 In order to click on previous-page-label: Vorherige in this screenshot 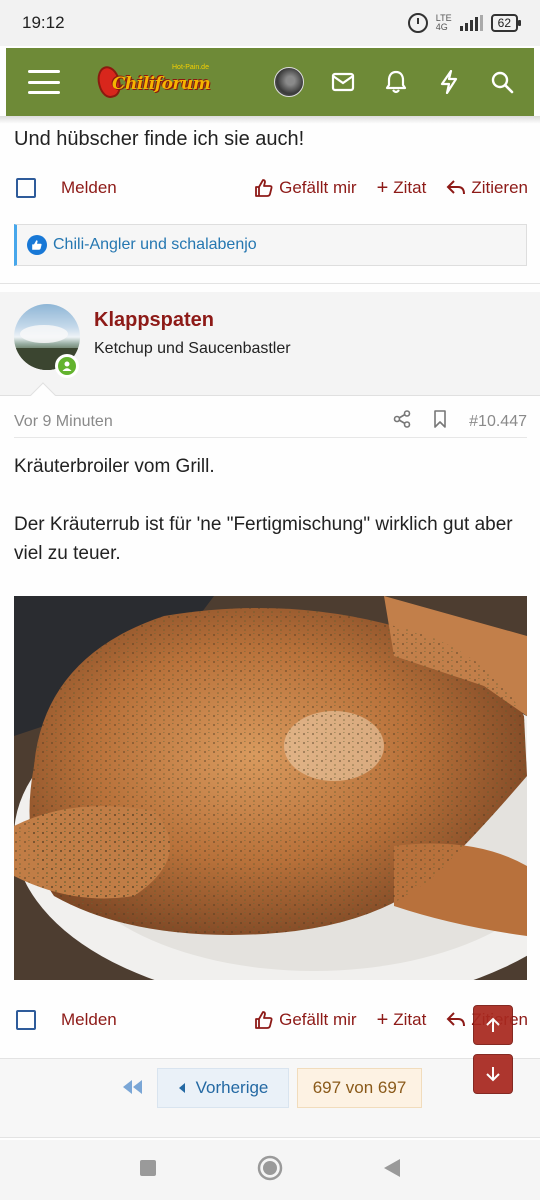, I will do `click(232, 1087)`.